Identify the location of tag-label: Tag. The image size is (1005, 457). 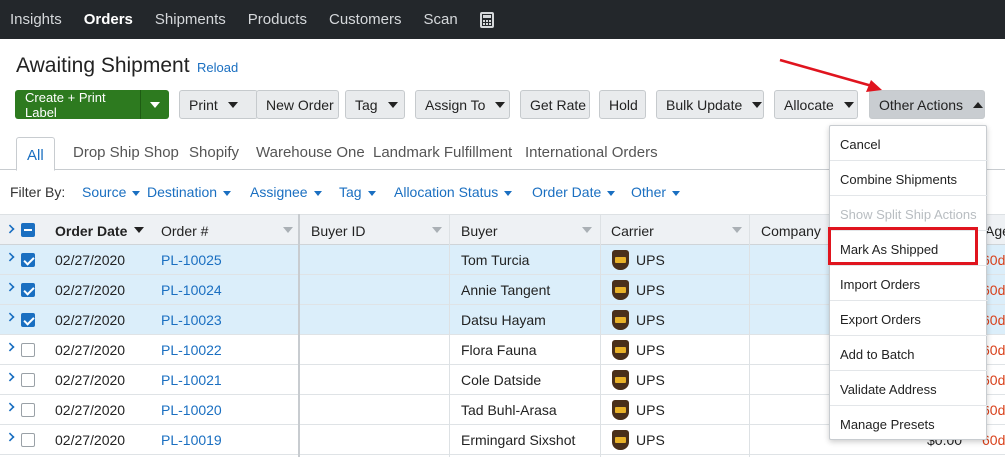
(366, 104).